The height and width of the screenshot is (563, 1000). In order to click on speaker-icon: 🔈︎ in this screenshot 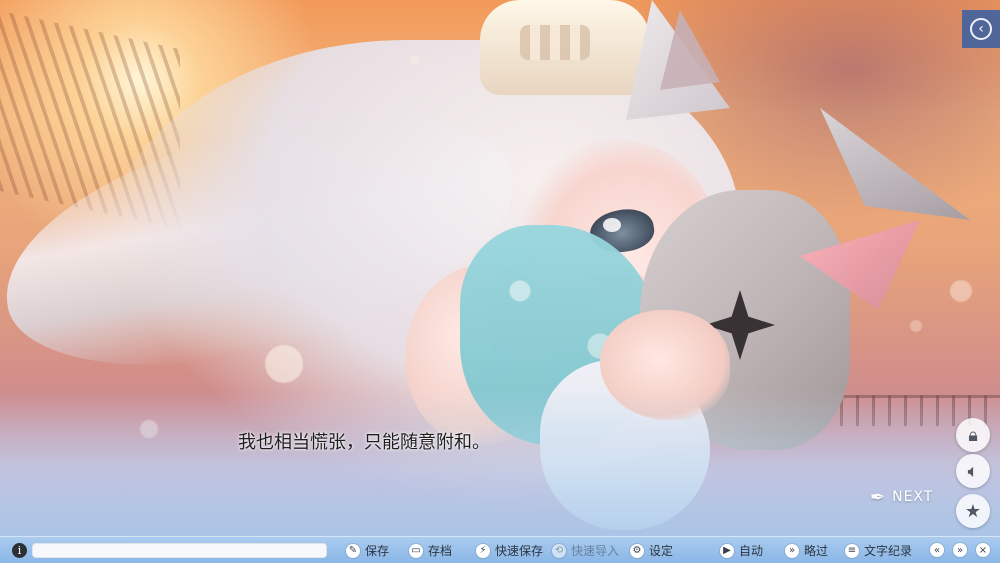, I will do `click(973, 471)`.